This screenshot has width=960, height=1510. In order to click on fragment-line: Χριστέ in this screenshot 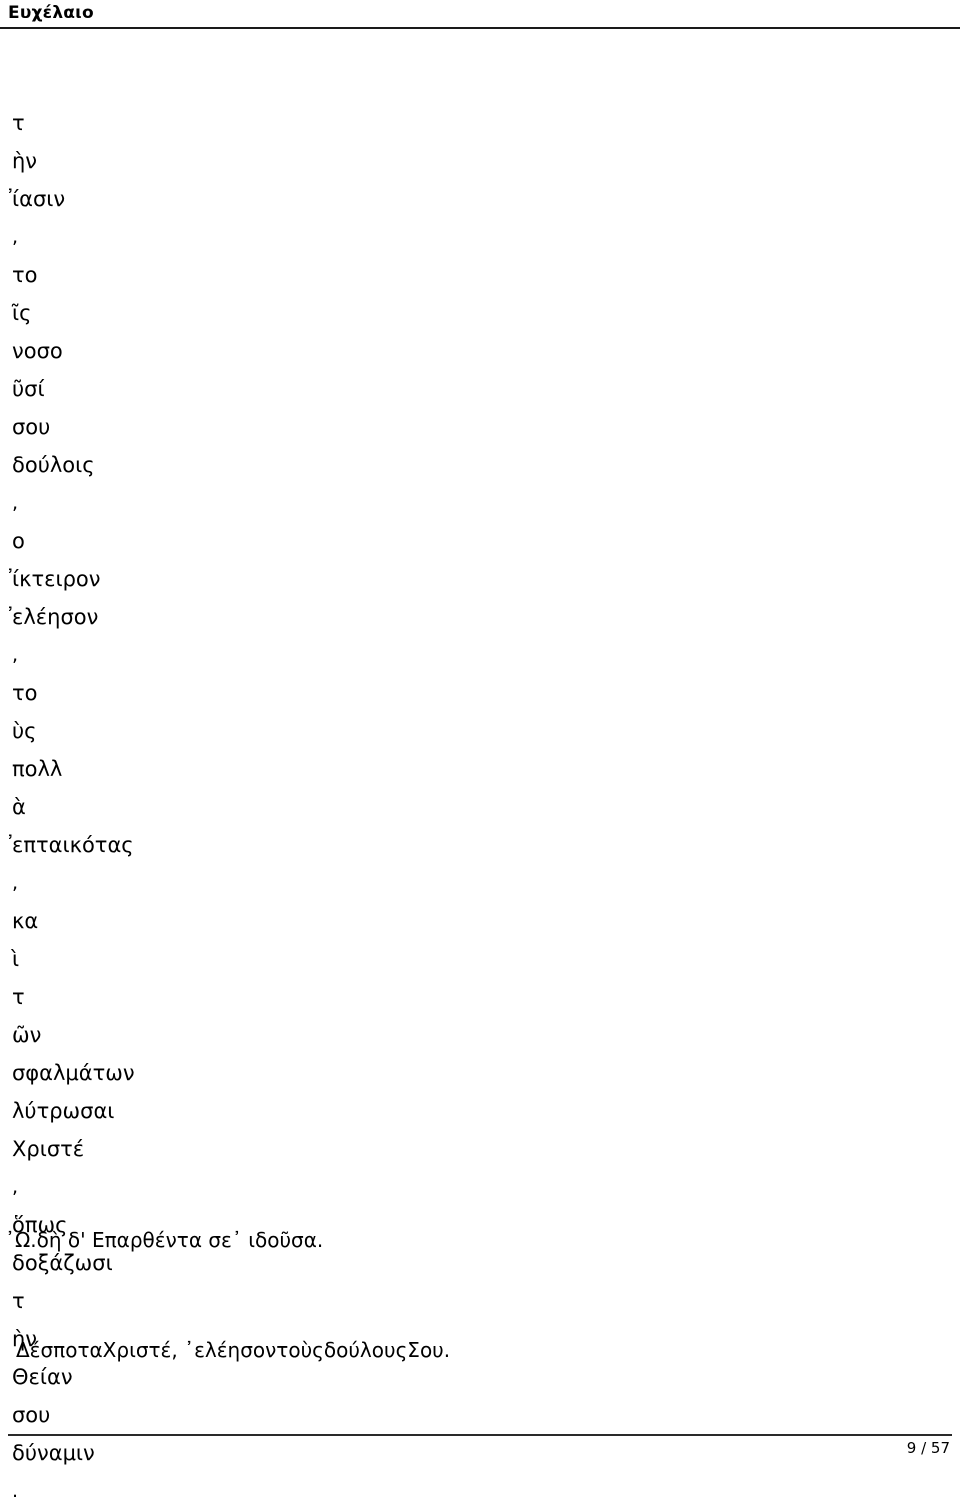, I will do `click(486, 1149)`.